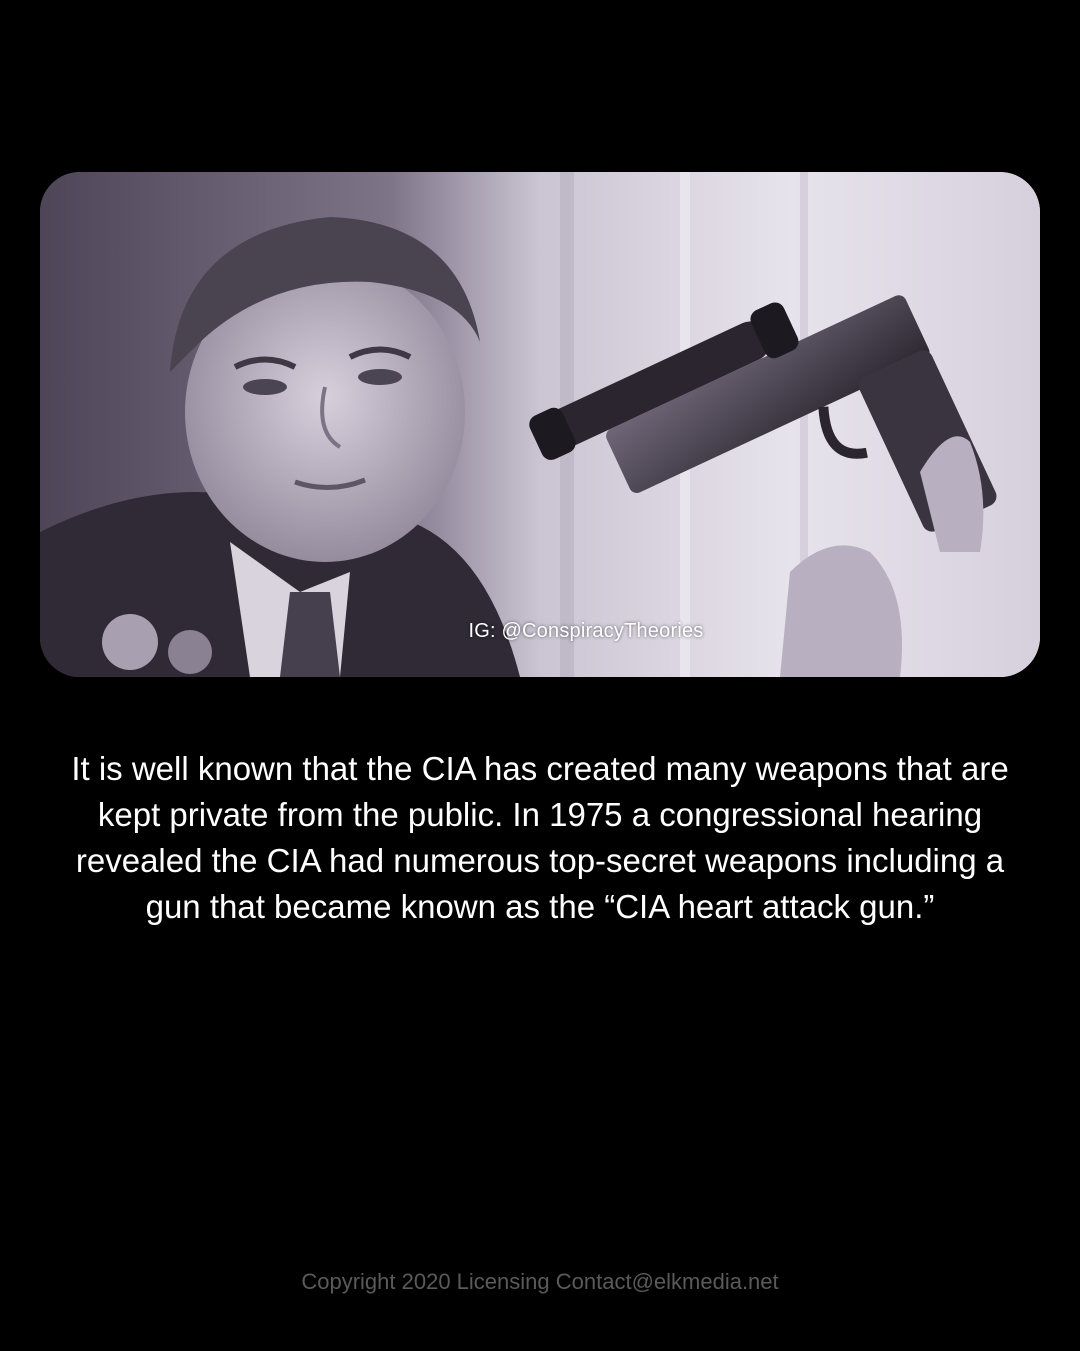 The width and height of the screenshot is (1080, 1351). I want to click on watermark-handle: IG: @ConspiracyTheories, so click(586, 631).